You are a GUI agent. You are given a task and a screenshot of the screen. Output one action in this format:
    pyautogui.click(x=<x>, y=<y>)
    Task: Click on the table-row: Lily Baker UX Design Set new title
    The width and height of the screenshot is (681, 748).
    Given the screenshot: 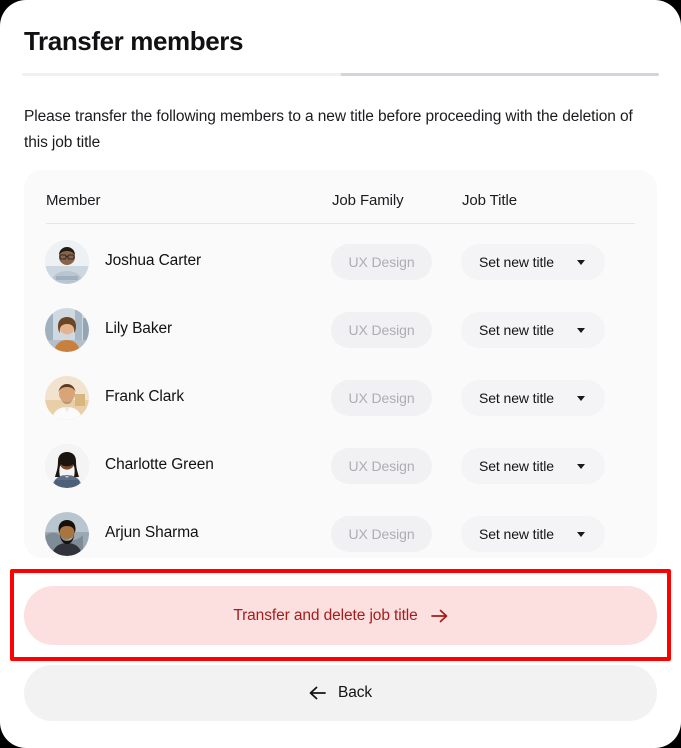 What is the action you would take?
    pyautogui.click(x=340, y=330)
    